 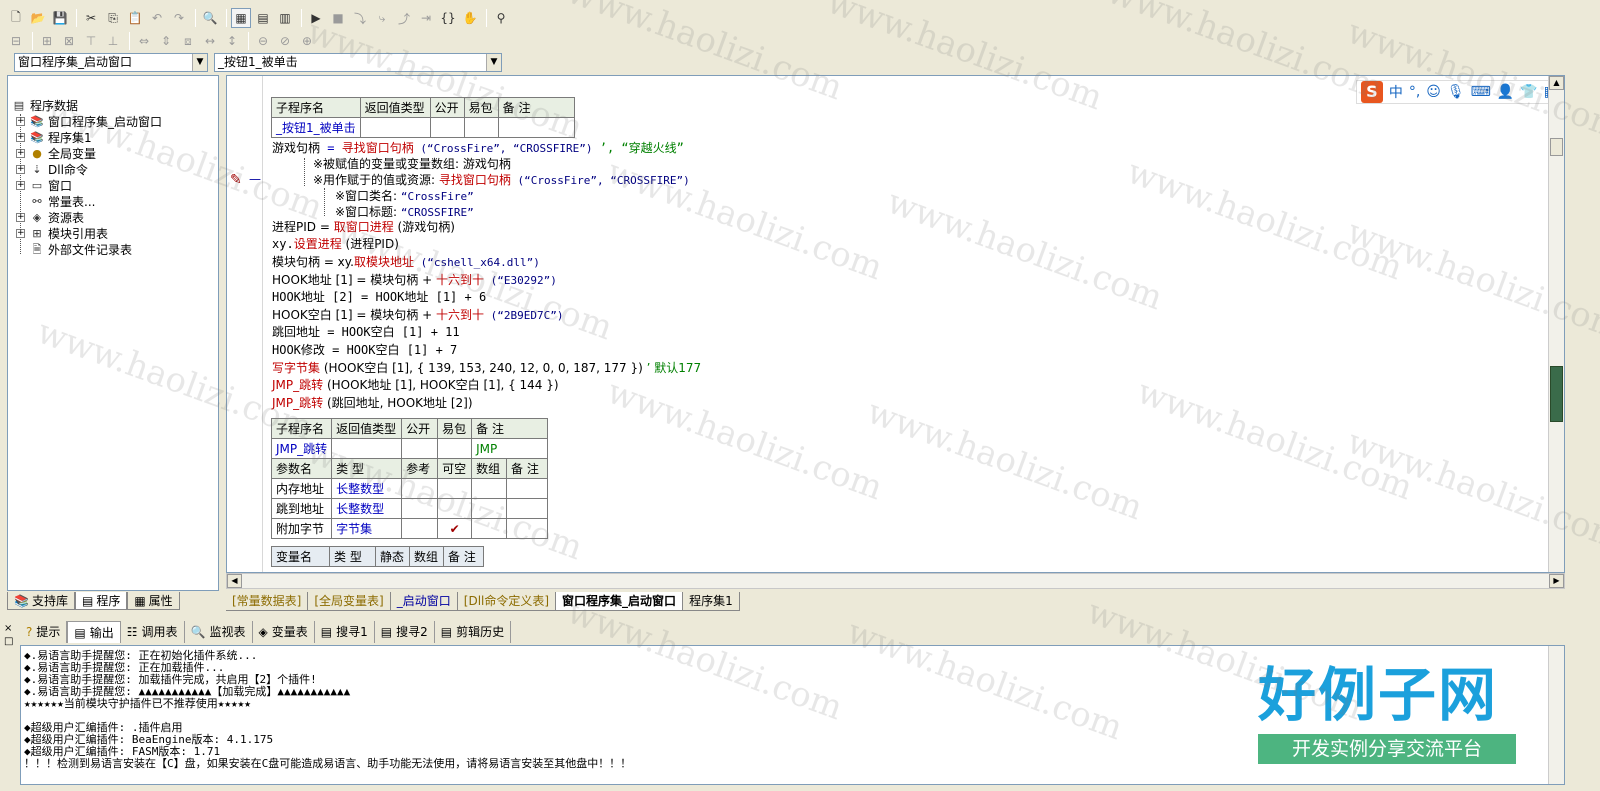 What do you see at coordinates (1556, 715) in the screenshot?
I see `output-scrollbar` at bounding box center [1556, 715].